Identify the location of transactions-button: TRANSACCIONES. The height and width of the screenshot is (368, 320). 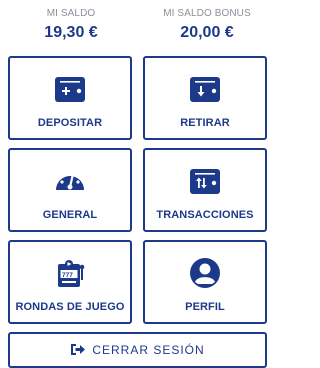
(205, 190).